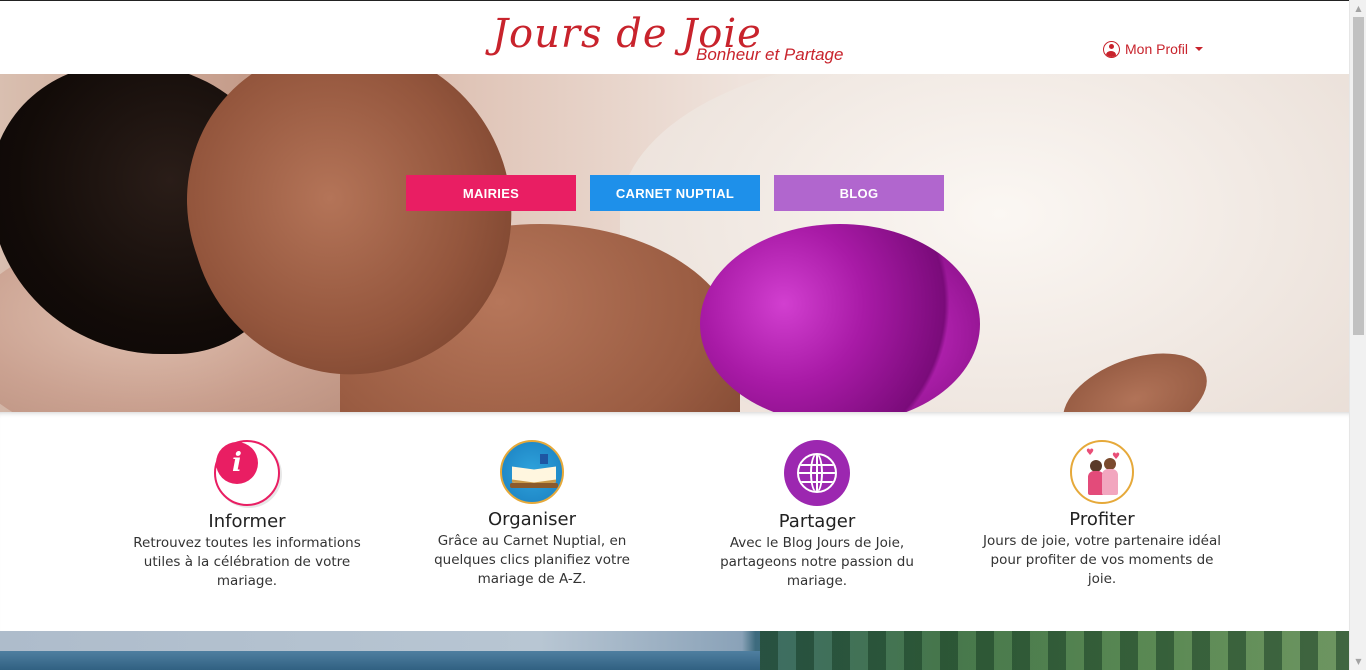 The image size is (1366, 670). Describe the element at coordinates (1111, 49) in the screenshot. I see `user-icon` at that location.